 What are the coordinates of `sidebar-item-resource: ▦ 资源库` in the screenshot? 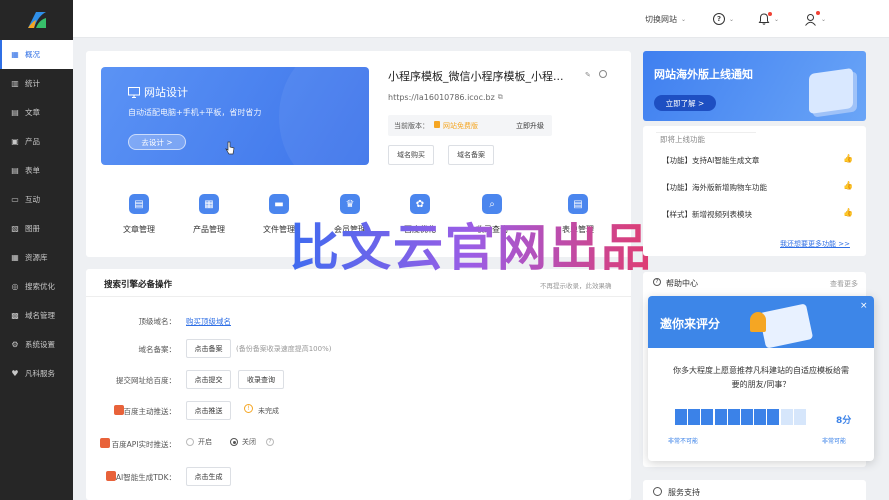 It's located at (36, 257).